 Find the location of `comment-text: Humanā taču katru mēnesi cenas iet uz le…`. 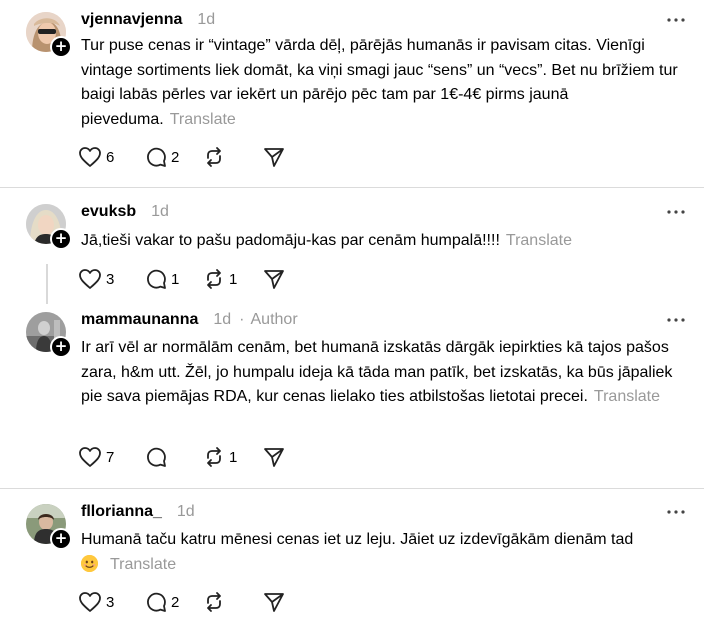

comment-text: Humanā taču katru mēnesi cenas iet uz le… is located at coordinates (357, 539).